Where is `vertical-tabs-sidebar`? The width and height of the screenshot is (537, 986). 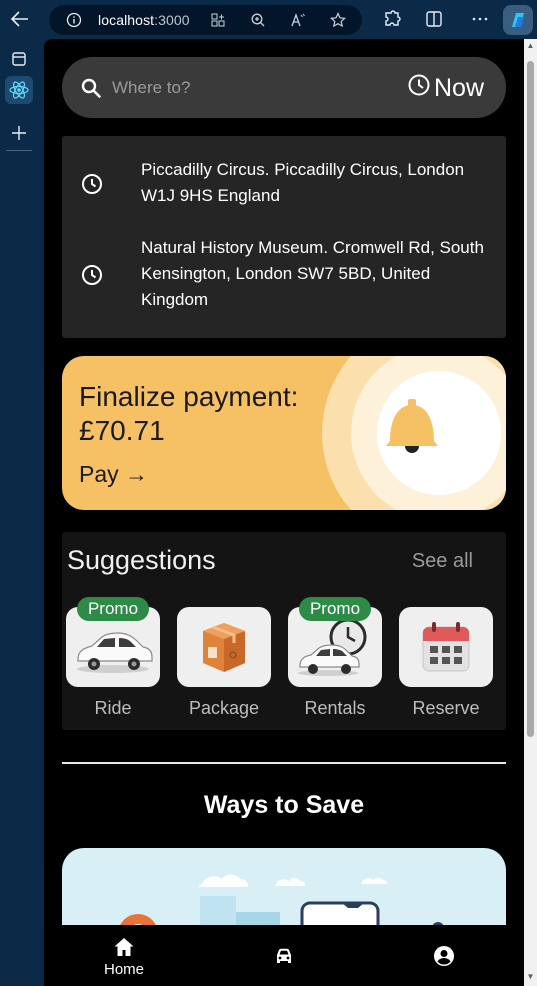
vertical-tabs-sidebar is located at coordinates (22, 512).